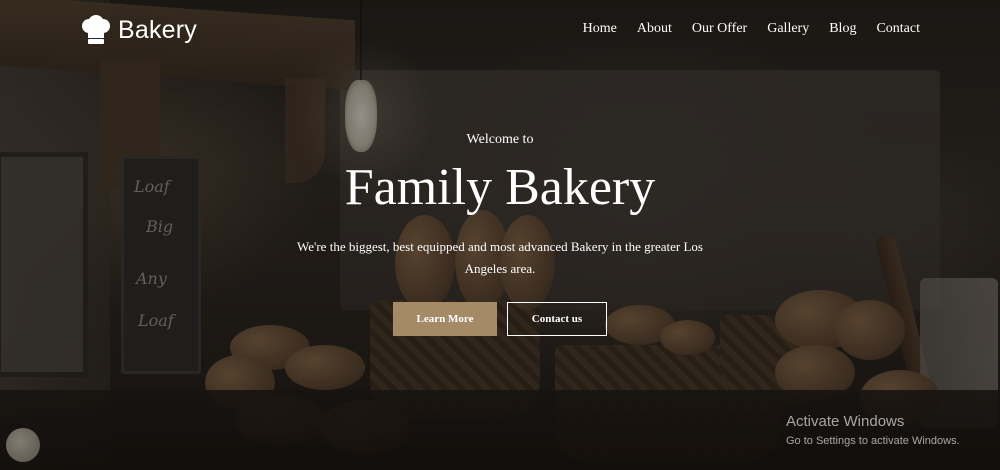  What do you see at coordinates (445, 319) in the screenshot?
I see `learn-more-button: Learn More` at bounding box center [445, 319].